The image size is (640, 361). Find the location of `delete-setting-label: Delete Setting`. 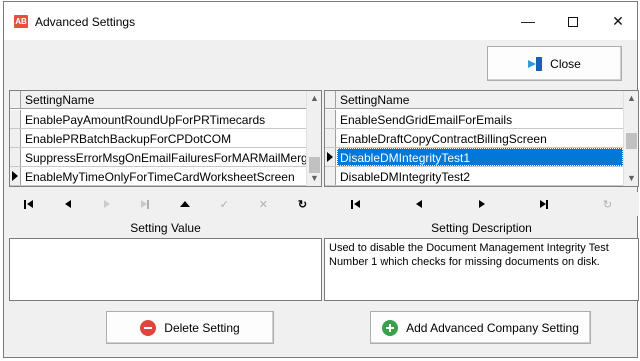

delete-setting-label: Delete Setting is located at coordinates (202, 327).